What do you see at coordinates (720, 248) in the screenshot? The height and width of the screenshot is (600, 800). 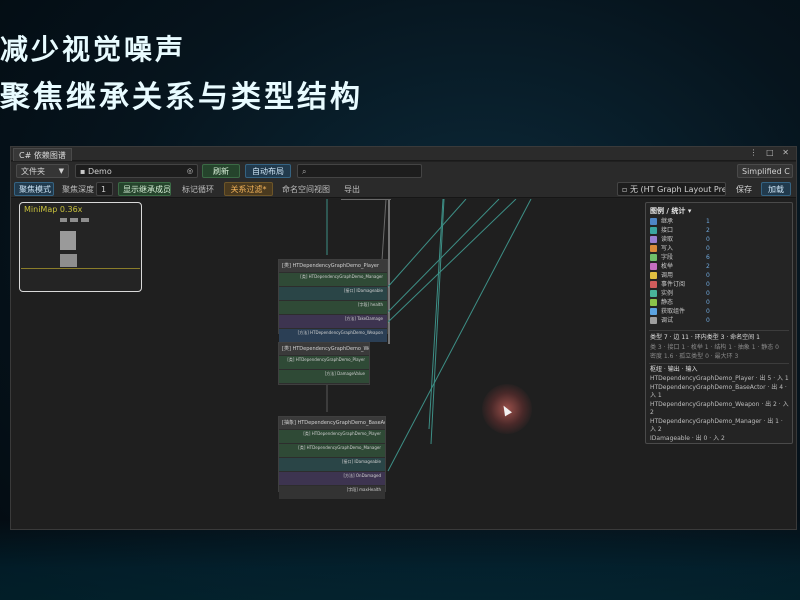 I see `legend-item-write: 写入 0` at bounding box center [720, 248].